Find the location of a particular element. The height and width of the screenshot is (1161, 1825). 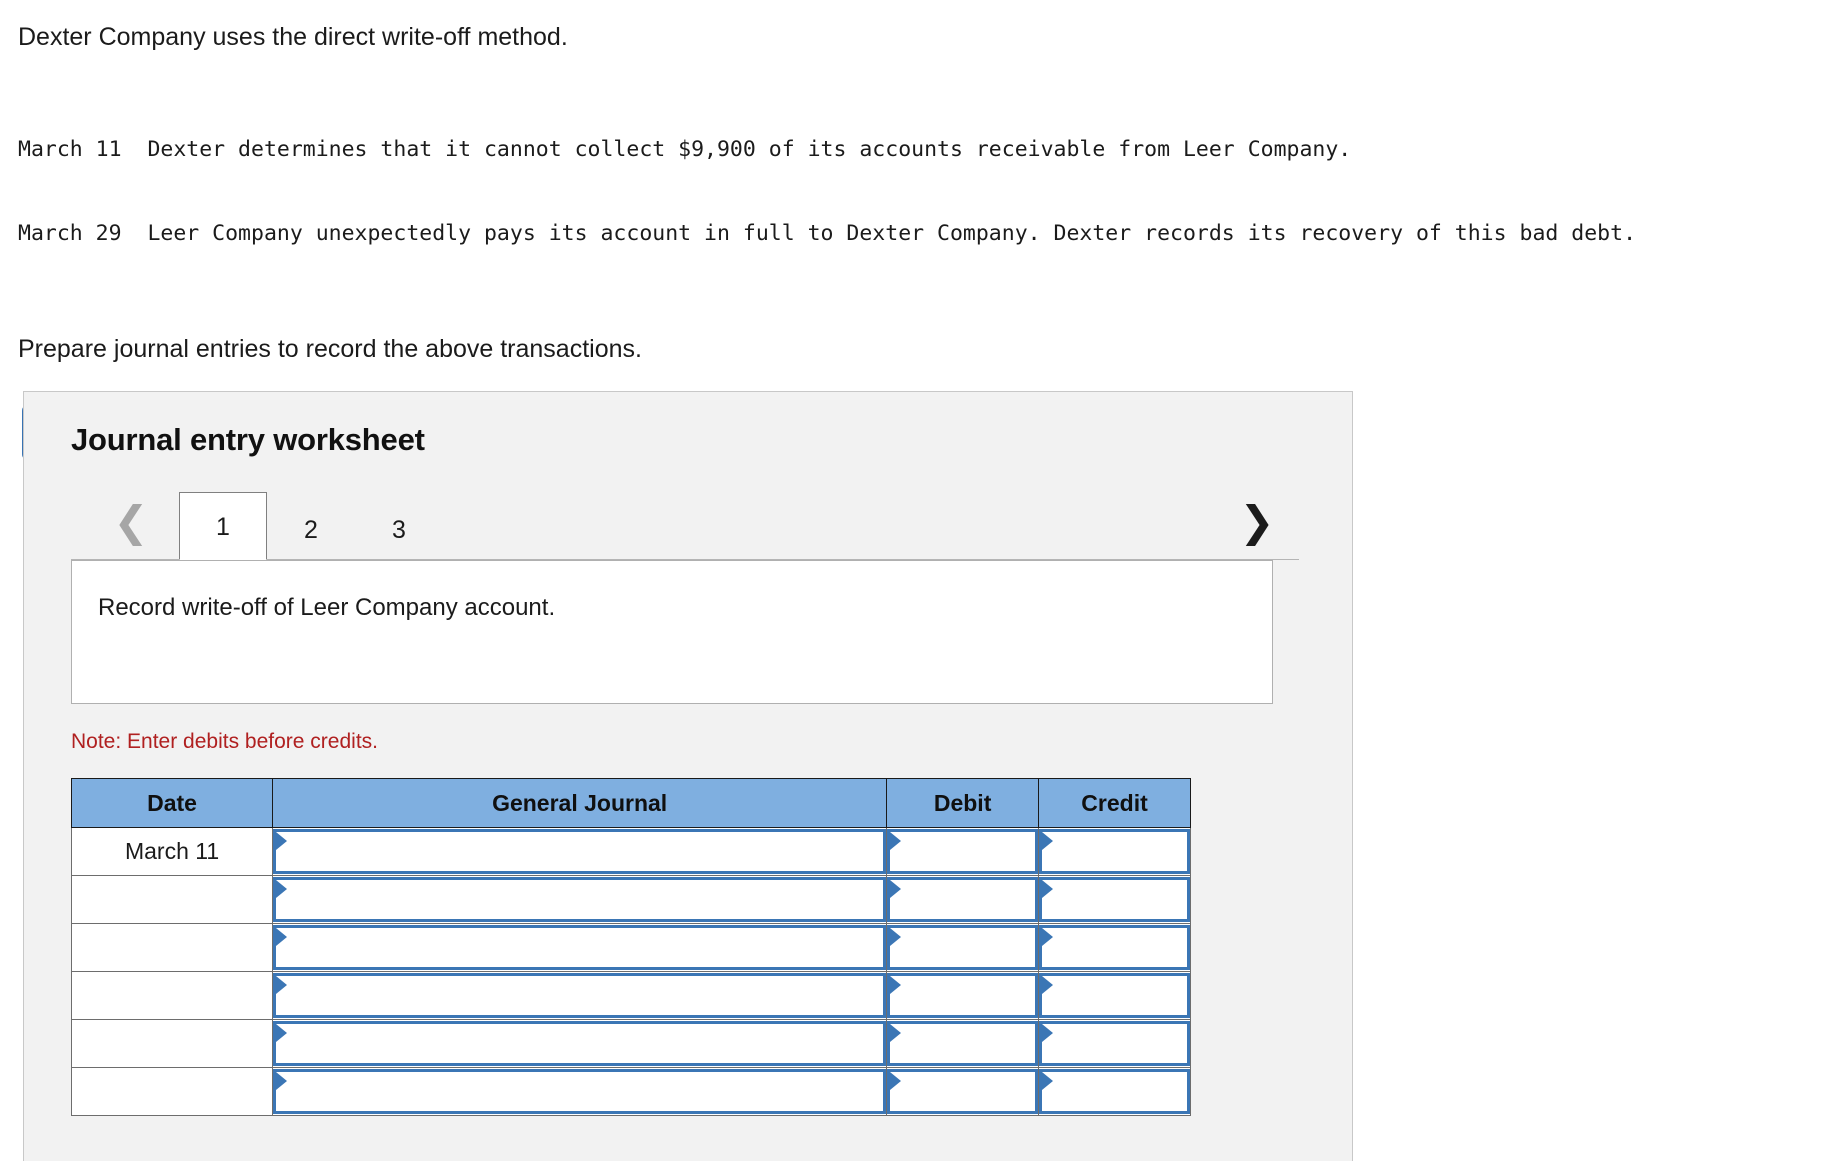

table-row: March 11 is located at coordinates (630, 851).